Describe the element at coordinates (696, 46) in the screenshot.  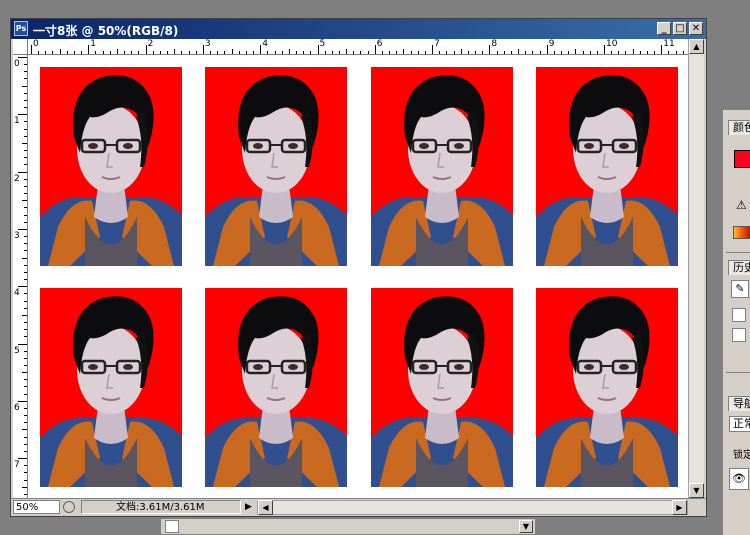
I see `scroll-up-button: ▲` at that location.